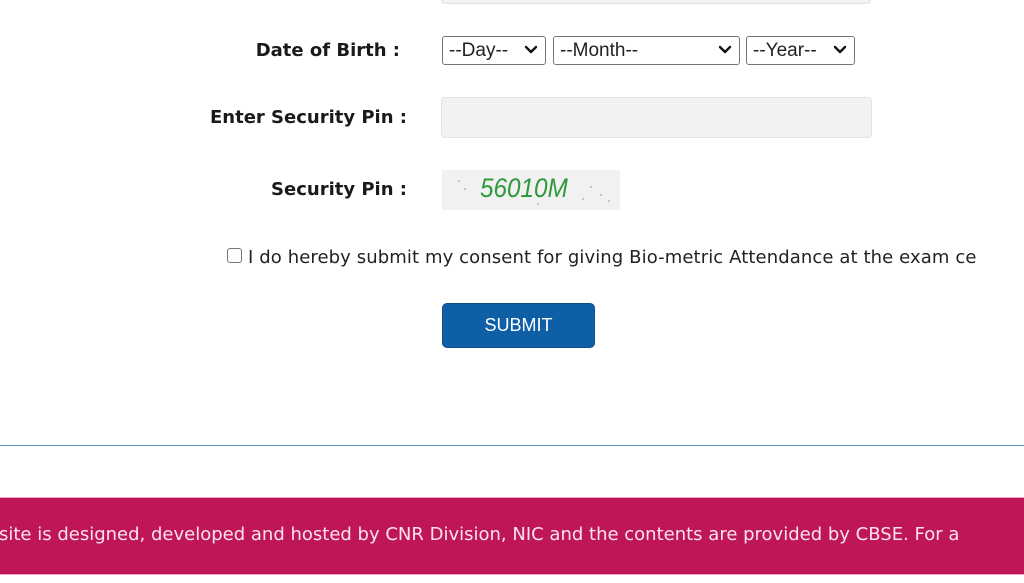  Describe the element at coordinates (518, 325) in the screenshot. I see `submit-button: SUBMIT` at that location.